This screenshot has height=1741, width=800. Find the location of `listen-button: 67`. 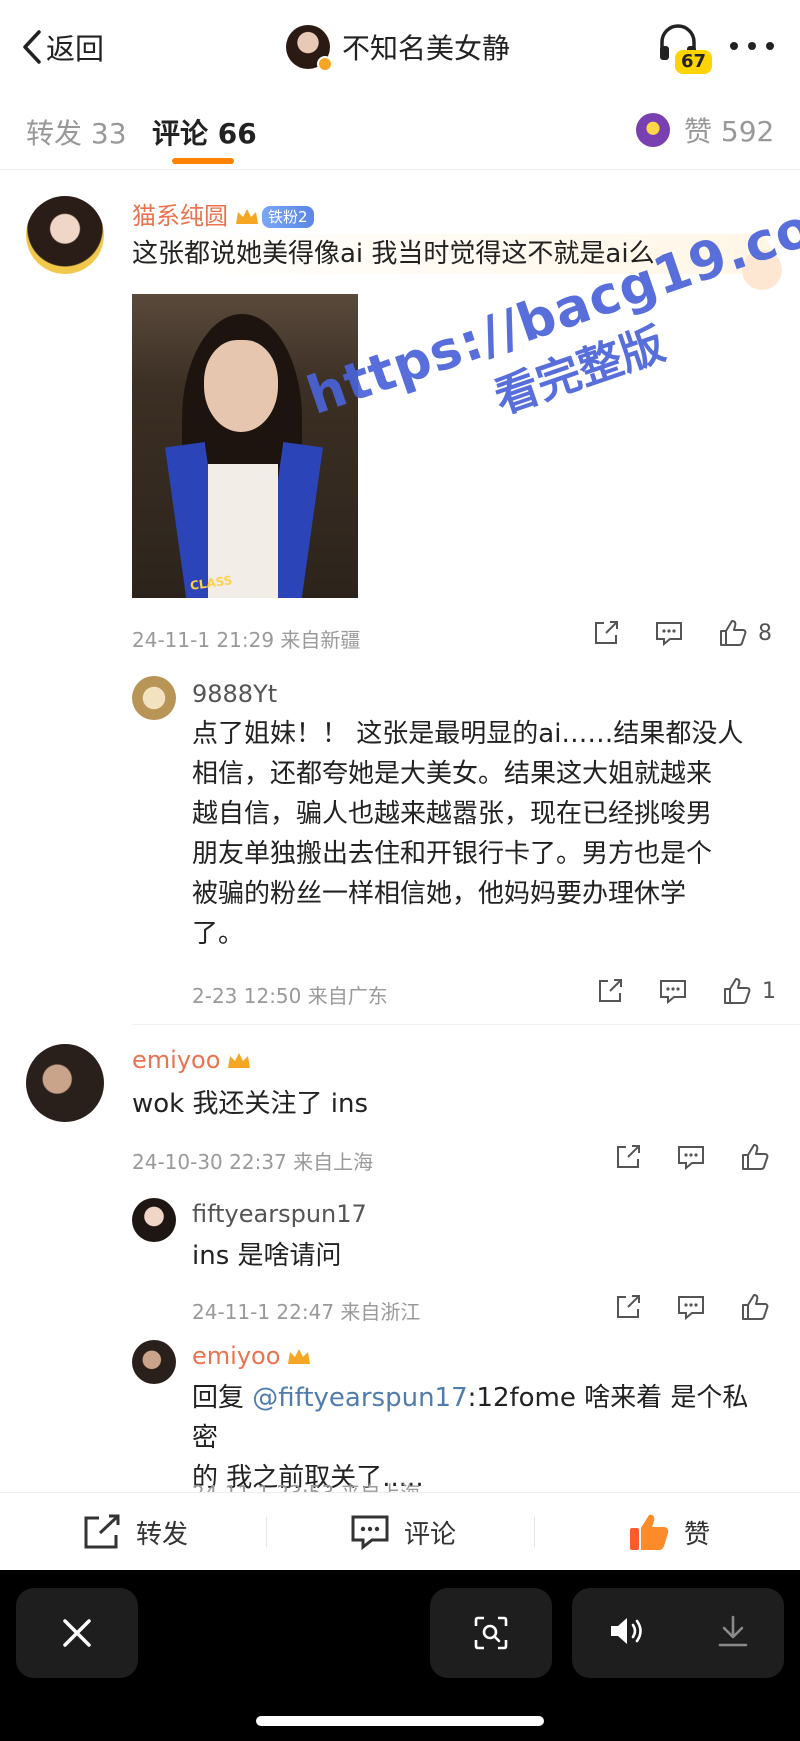

listen-button: 67 is located at coordinates (685, 50).